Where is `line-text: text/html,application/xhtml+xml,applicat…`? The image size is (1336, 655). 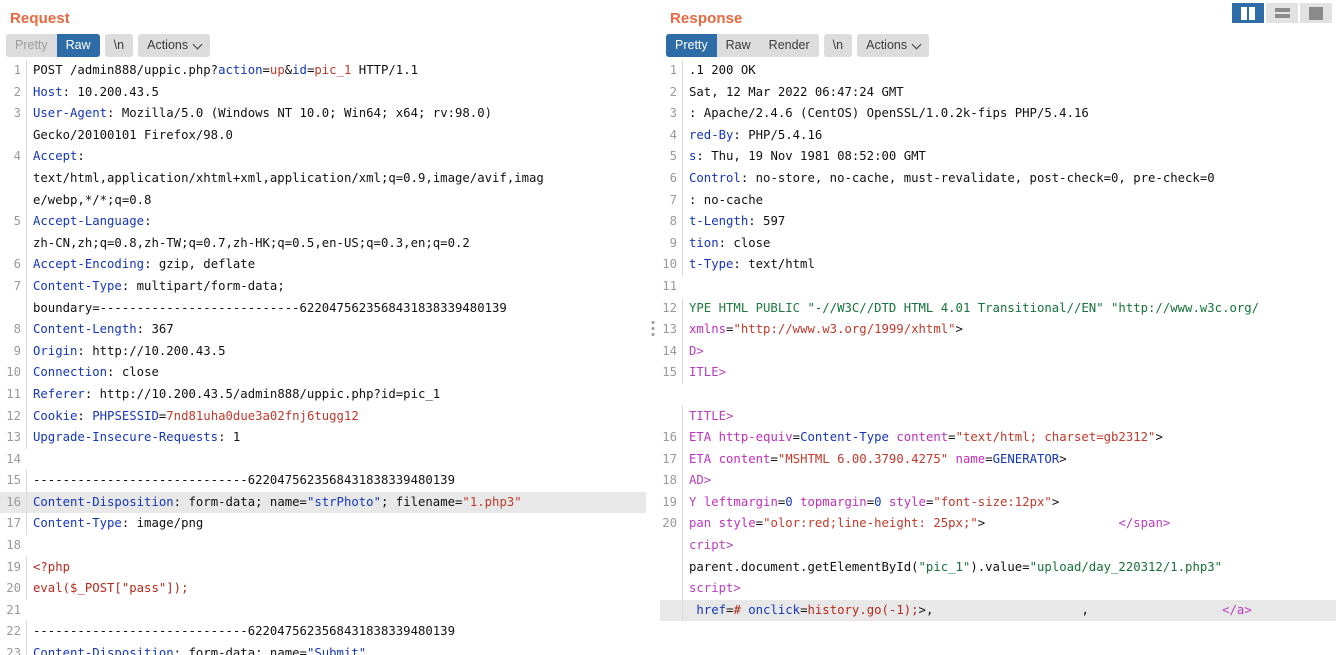 line-text: text/html,application/xhtml+xml,applicat… is located at coordinates (336, 178).